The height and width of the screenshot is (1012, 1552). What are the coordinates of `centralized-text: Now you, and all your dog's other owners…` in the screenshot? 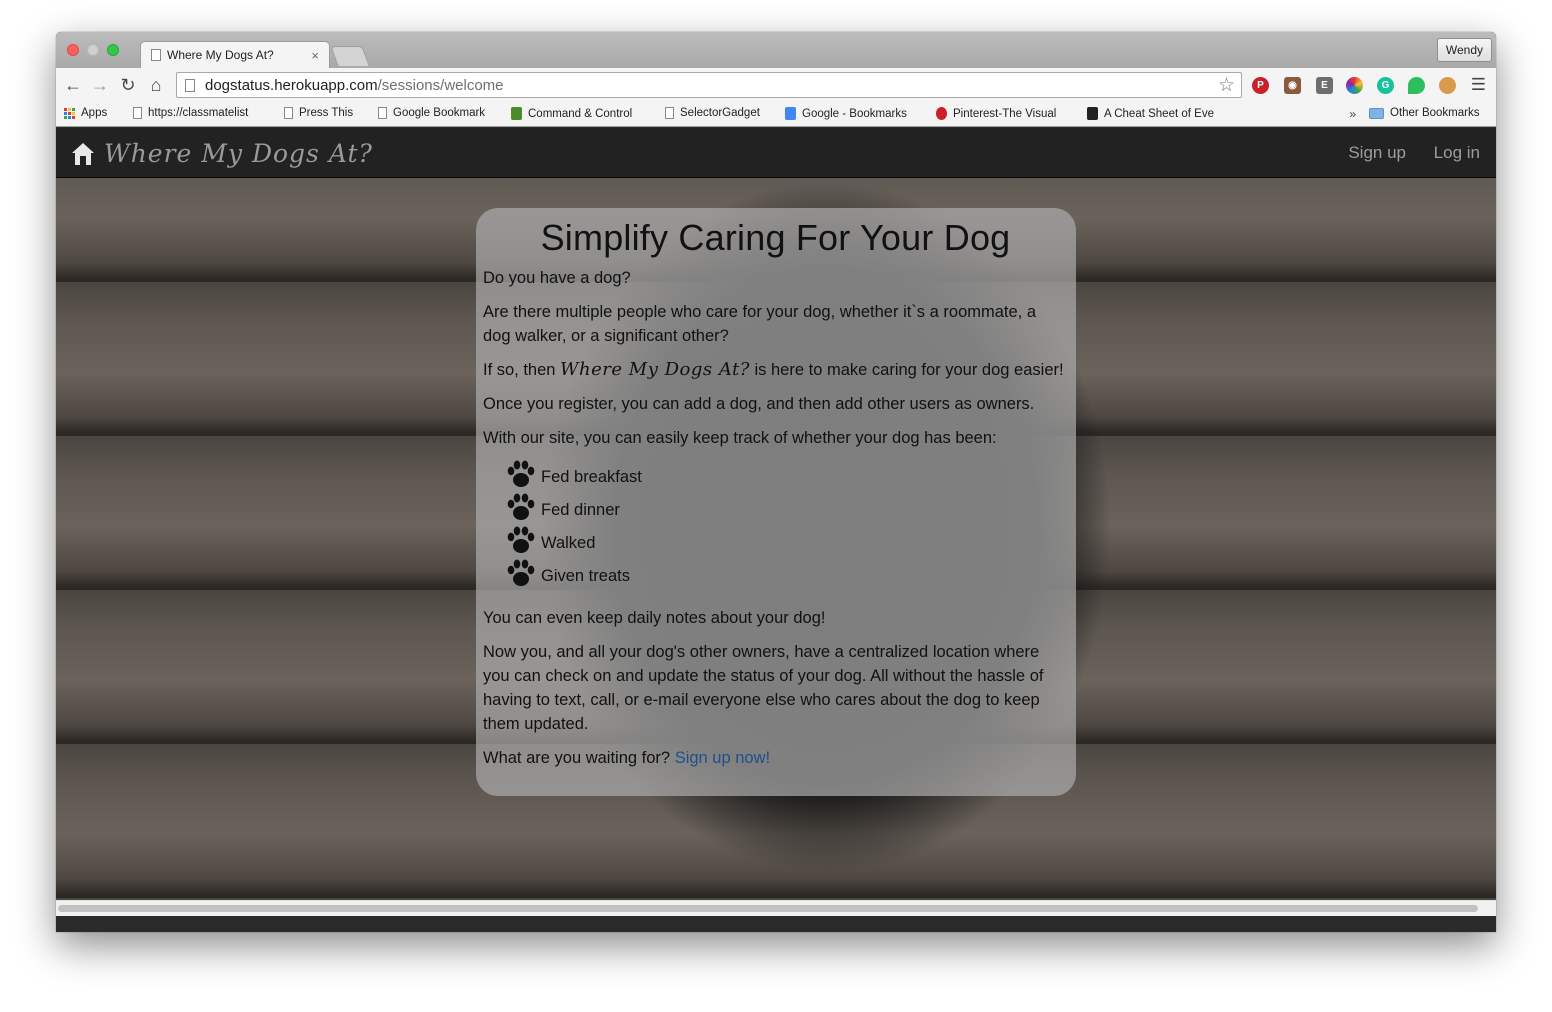 It's located at (763, 688).